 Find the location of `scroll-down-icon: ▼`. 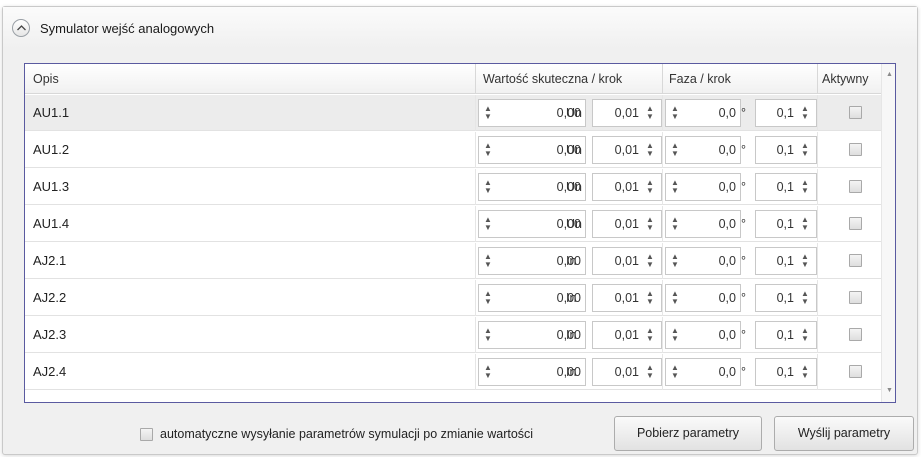

scroll-down-icon: ▼ is located at coordinates (888, 391).